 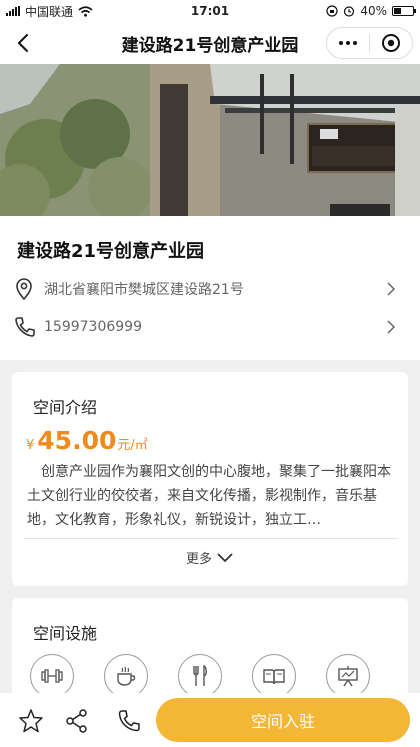 I want to click on mini-program-capsule, so click(x=369, y=43).